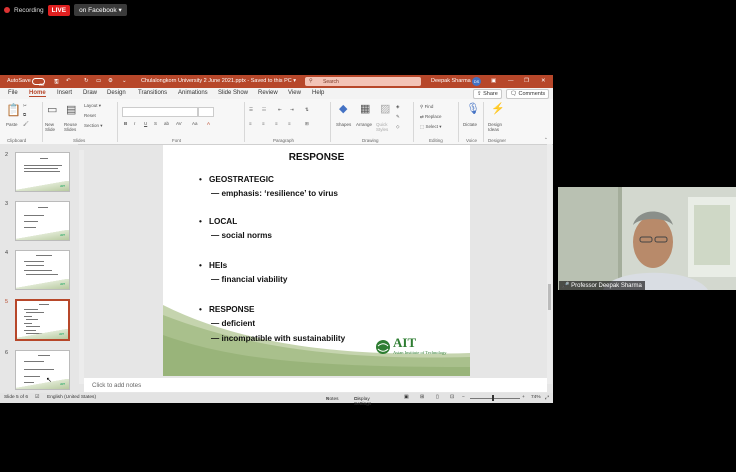 The width and height of the screenshot is (736, 472). Describe the element at coordinates (498, 108) in the screenshot. I see `design-ideas-icon: ⚡` at that location.